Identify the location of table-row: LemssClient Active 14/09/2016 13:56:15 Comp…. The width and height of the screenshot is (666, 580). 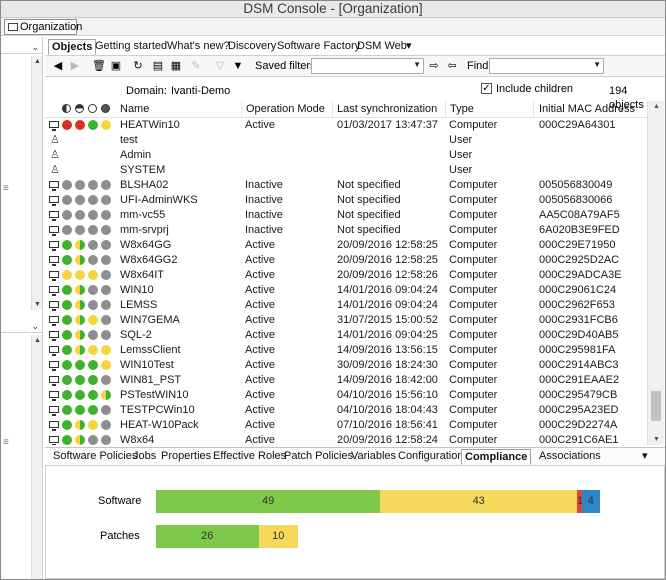
(346, 350).